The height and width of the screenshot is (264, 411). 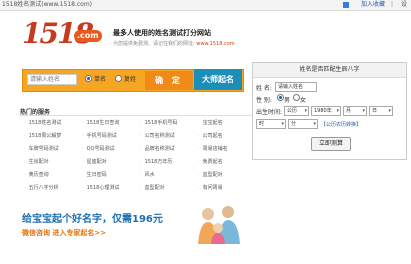 What do you see at coordinates (92, 219) in the screenshot?
I see `banner-headline: 给宝宝起个好名字，仅需196元` at bounding box center [92, 219].